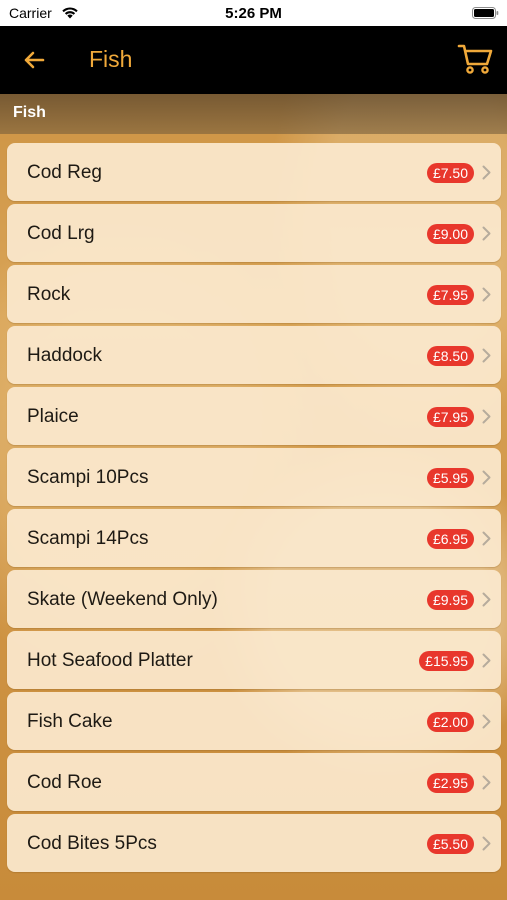 The width and height of the screenshot is (507, 900). I want to click on menu-item: Plaice £7.95, so click(254, 416).